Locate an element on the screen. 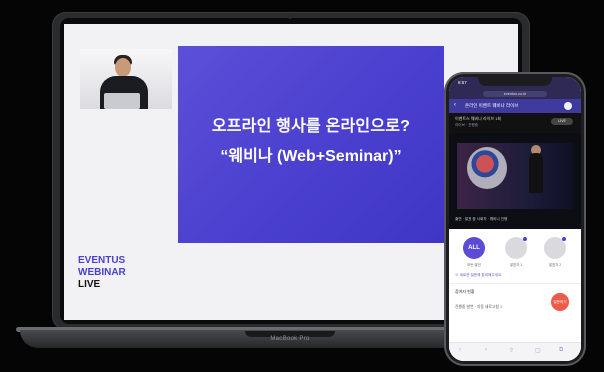 This screenshot has height=372, width=604. live-badge: LIVE is located at coordinates (562, 121).